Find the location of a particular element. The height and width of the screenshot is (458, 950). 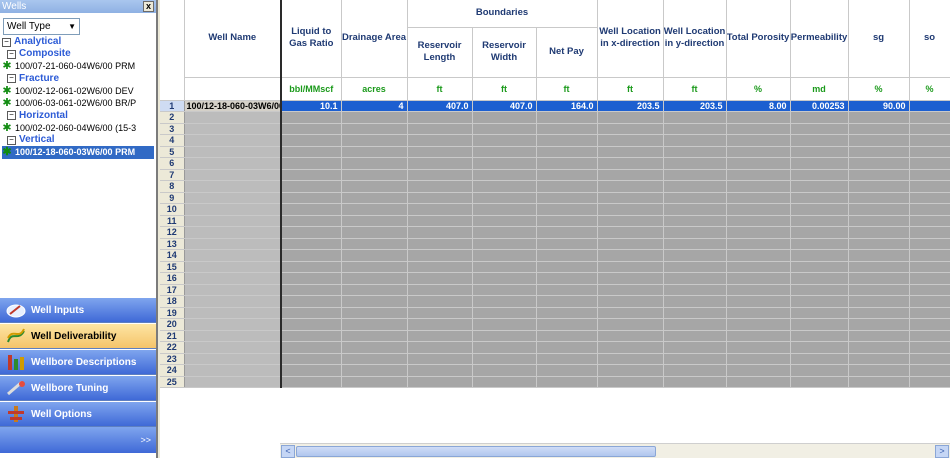

tree-category: − Horizontal is located at coordinates (78, 116).